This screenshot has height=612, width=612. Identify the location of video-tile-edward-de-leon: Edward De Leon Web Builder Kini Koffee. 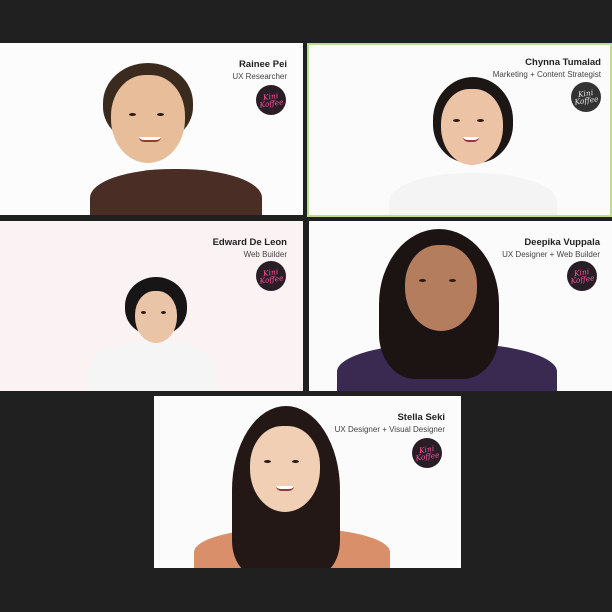
(151, 306).